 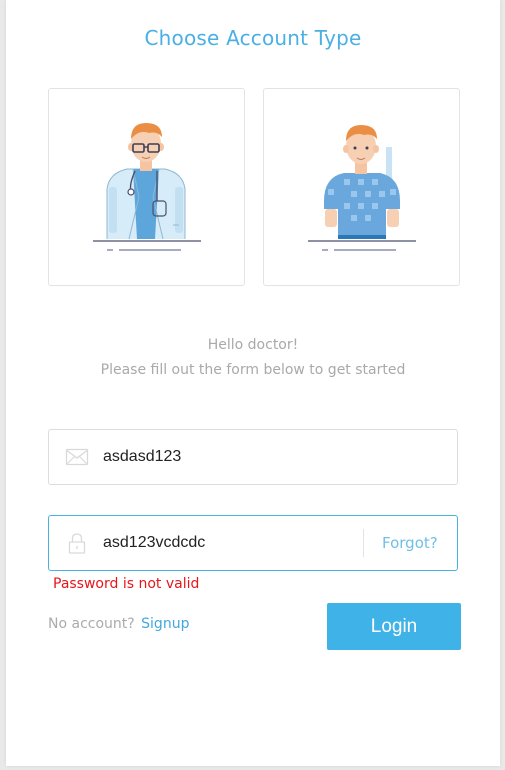 What do you see at coordinates (77, 457) in the screenshot?
I see `envelope-icon` at bounding box center [77, 457].